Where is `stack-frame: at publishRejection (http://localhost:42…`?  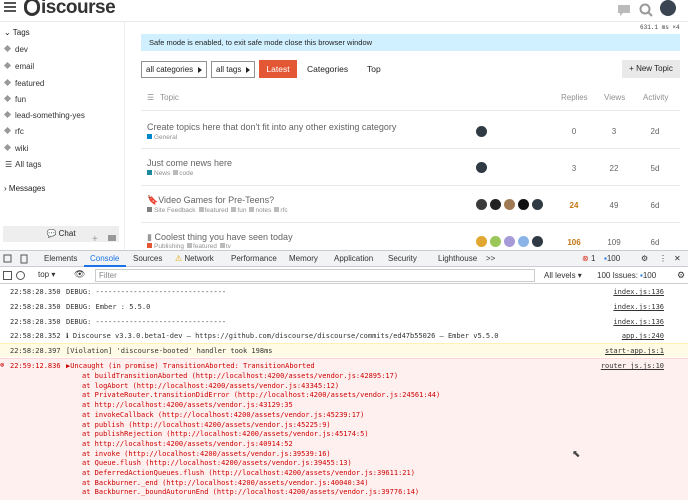
stack-frame: at publishRejection (http://localhost:42… is located at coordinates (225, 434).